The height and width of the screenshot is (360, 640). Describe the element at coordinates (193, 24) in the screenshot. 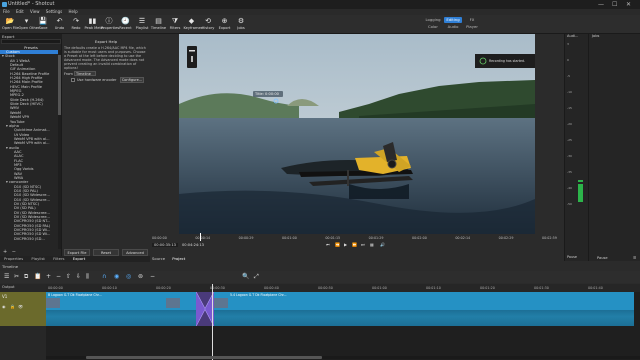

I see `keyframes-button: ◆ Keyframes` at that location.